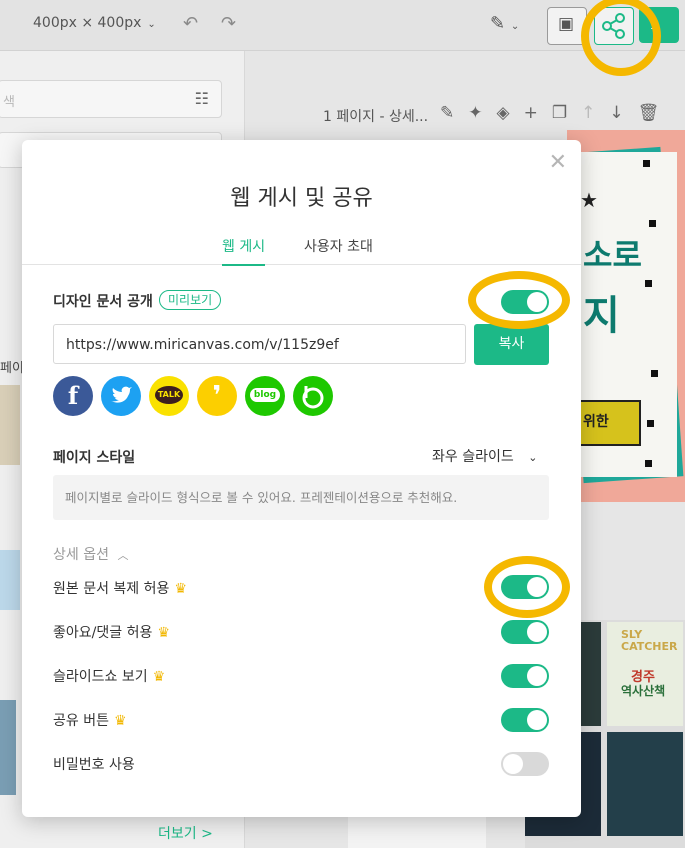  I want to click on template-thumb: SLY CATCHER 경주 역사산책, so click(645, 674).